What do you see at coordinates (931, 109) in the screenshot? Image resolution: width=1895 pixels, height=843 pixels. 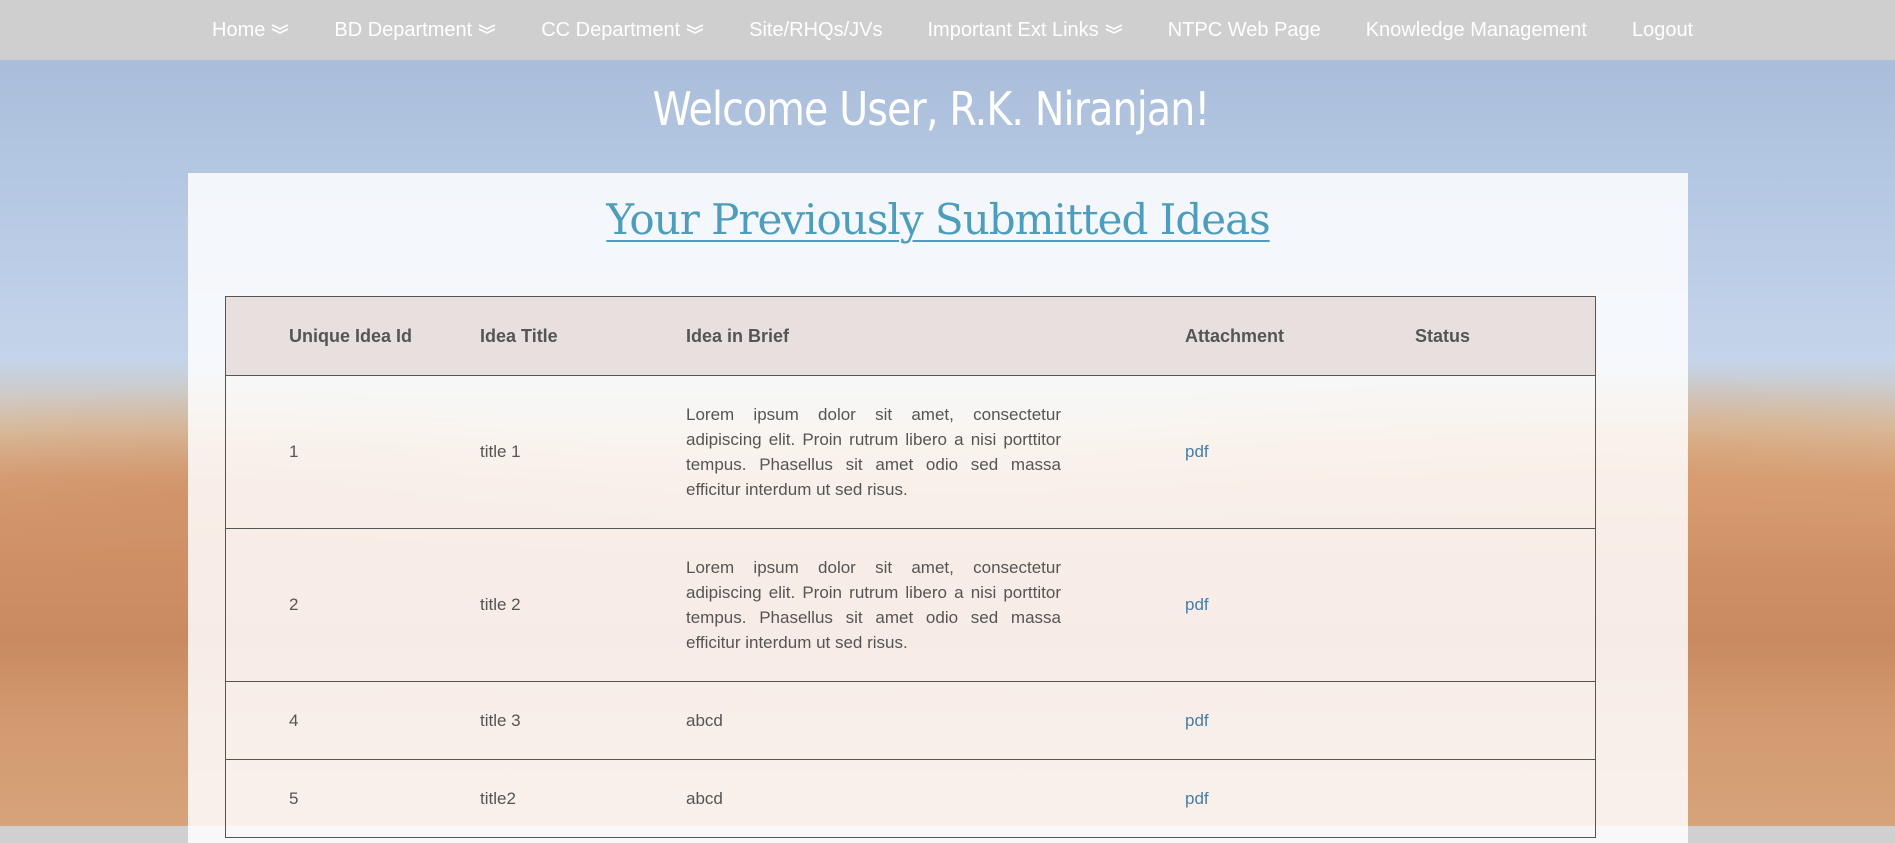 I see `welcome-heading: Welcome User, R.K. Niranjan!` at bounding box center [931, 109].